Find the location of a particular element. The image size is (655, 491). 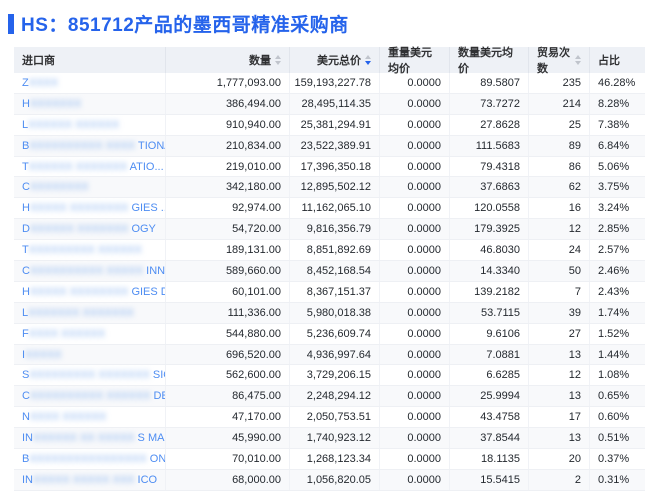

quantity-cell: 562,600.00 is located at coordinates (228, 375).